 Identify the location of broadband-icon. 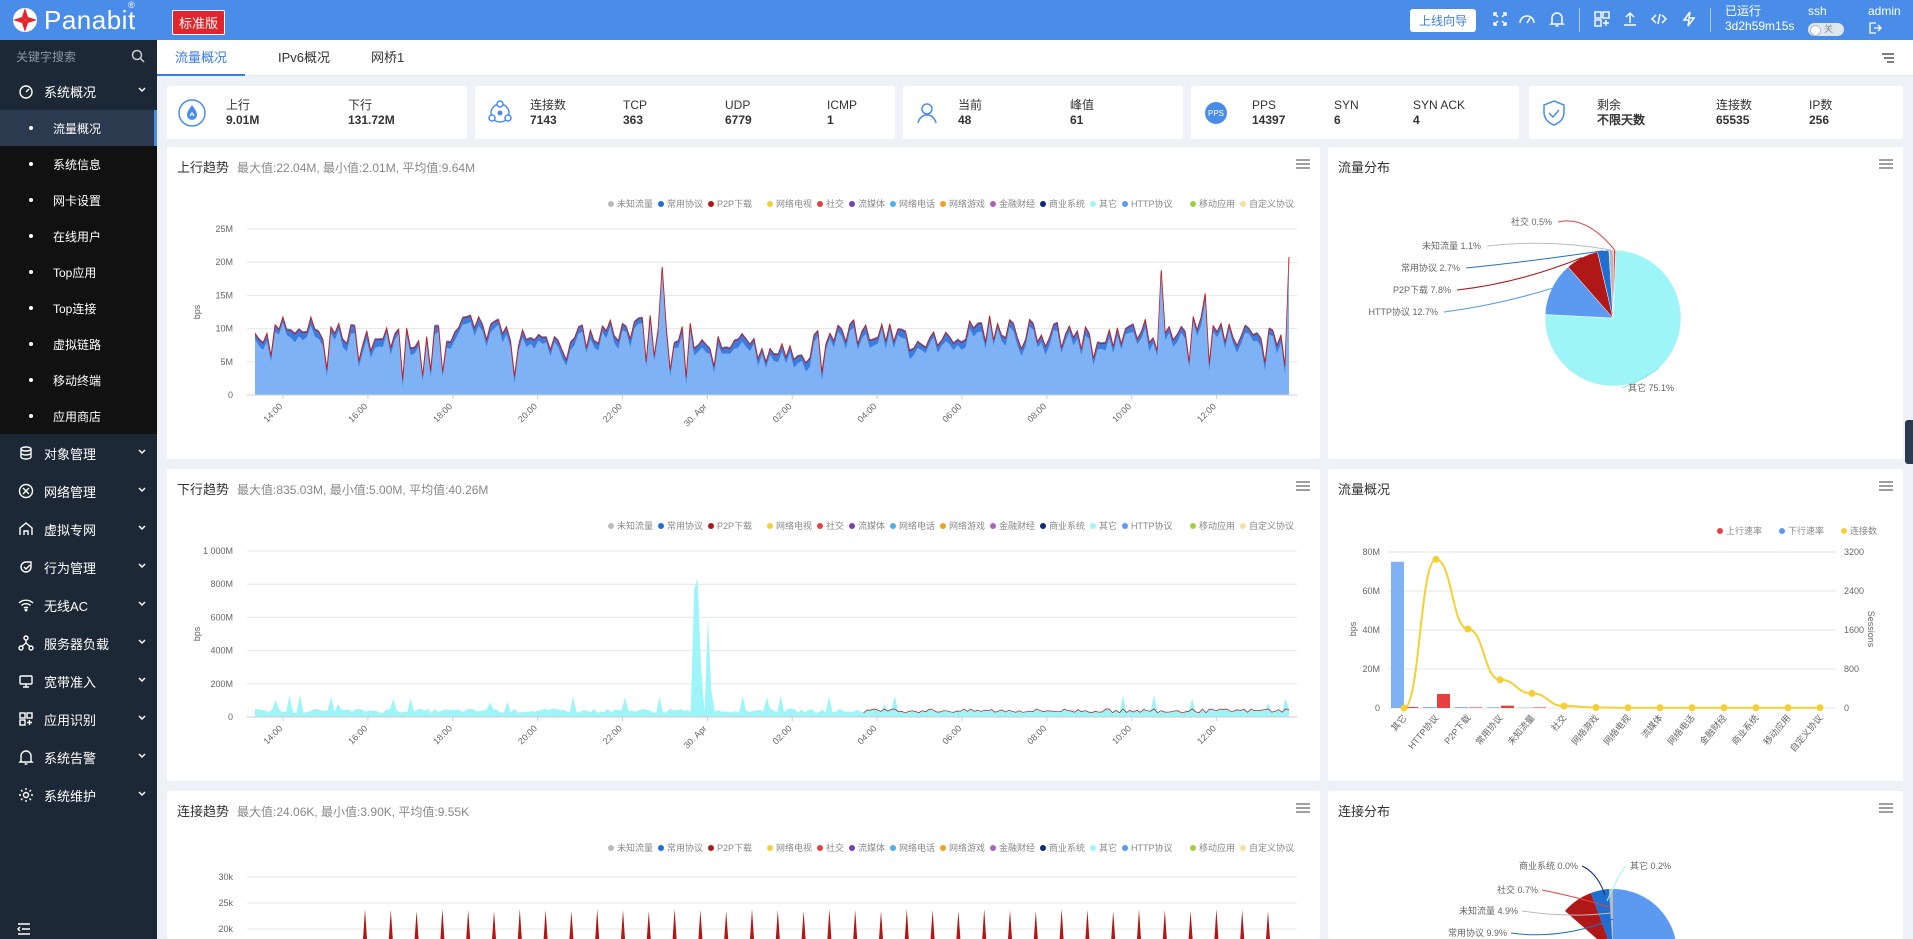
(26, 681).